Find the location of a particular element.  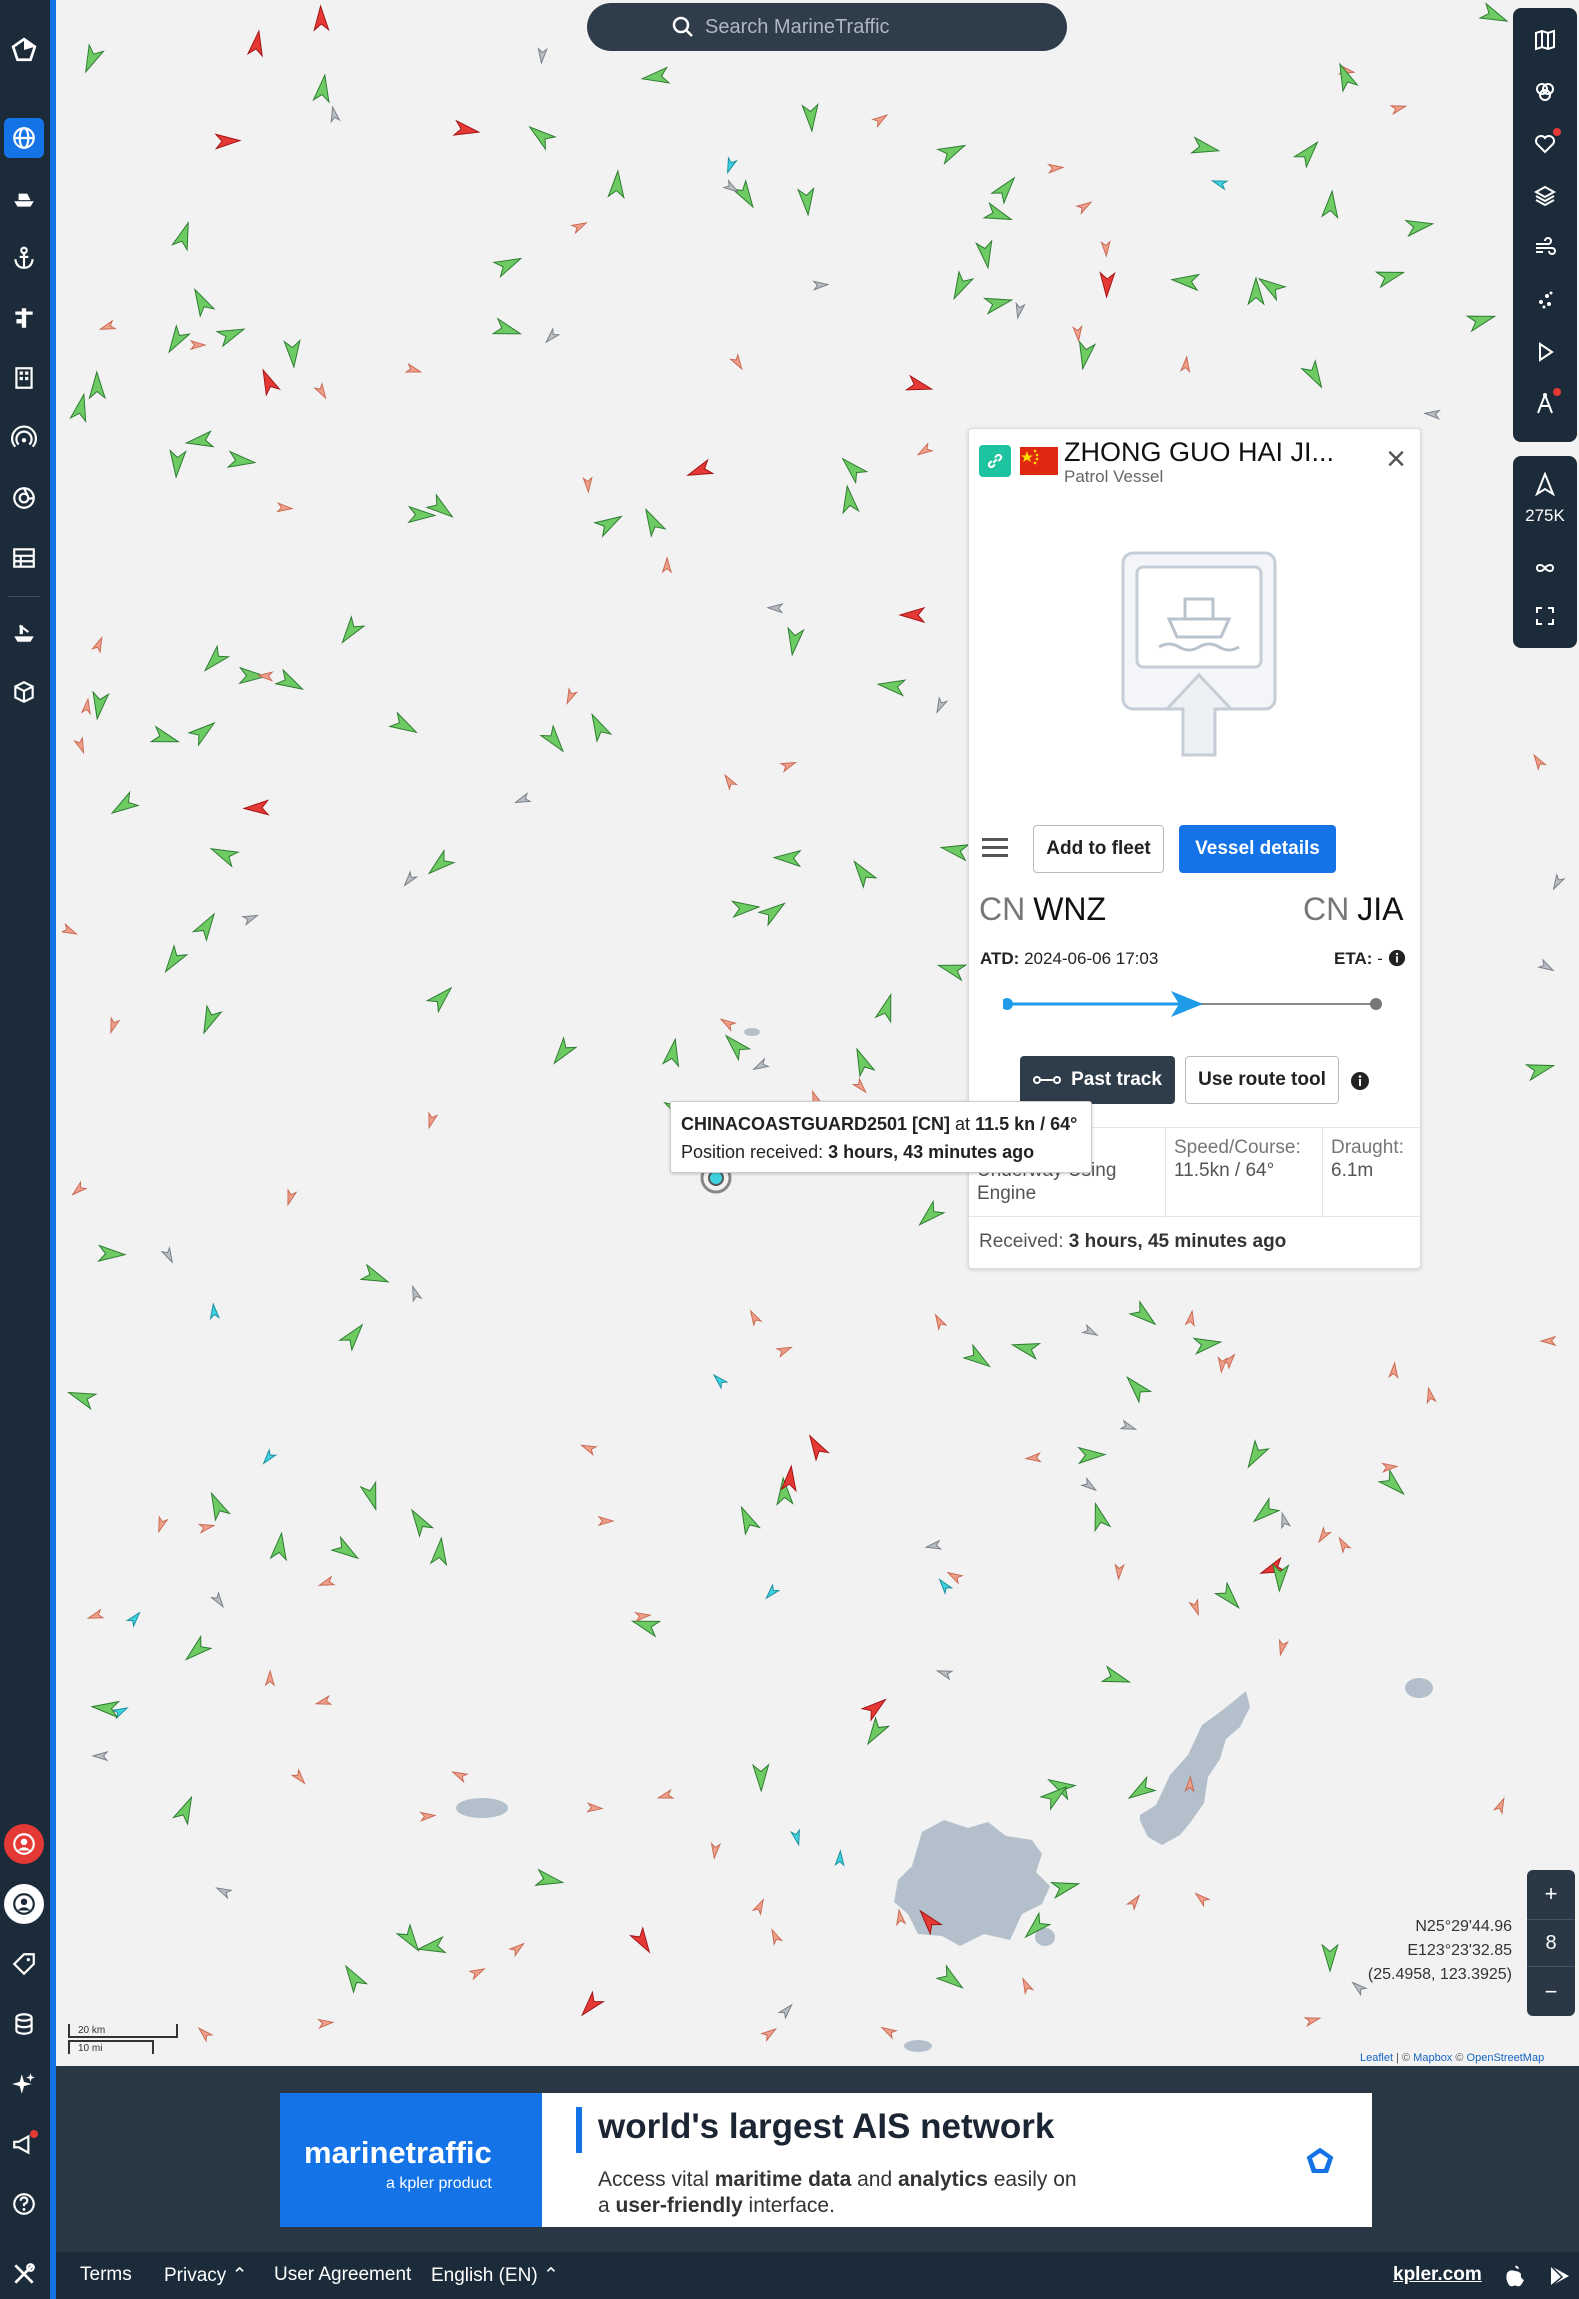

add-to-fleet-button: Add to fleet is located at coordinates (1098, 849).